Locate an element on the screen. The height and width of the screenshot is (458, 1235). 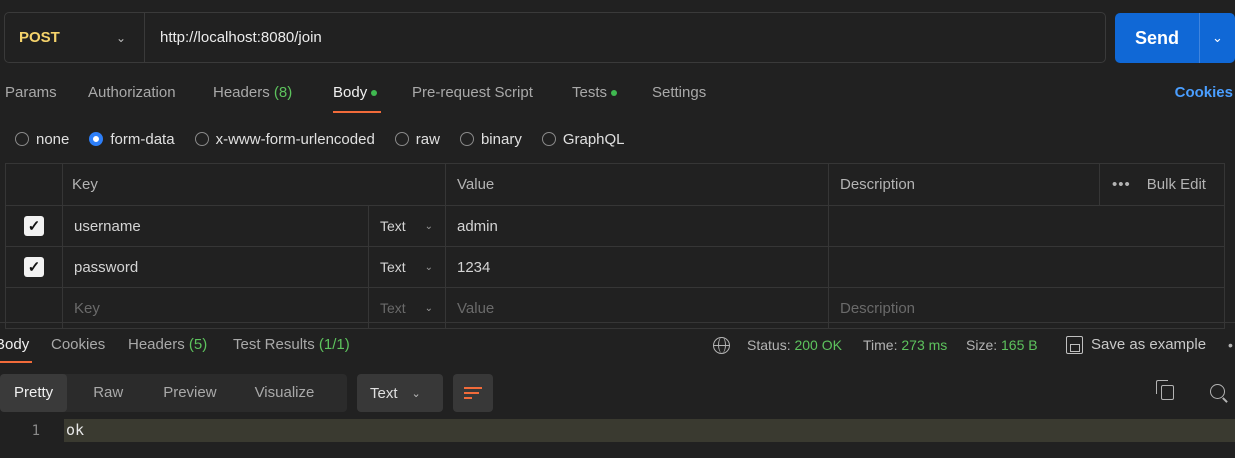
cookies-link: Cookies is located at coordinates (1204, 93).